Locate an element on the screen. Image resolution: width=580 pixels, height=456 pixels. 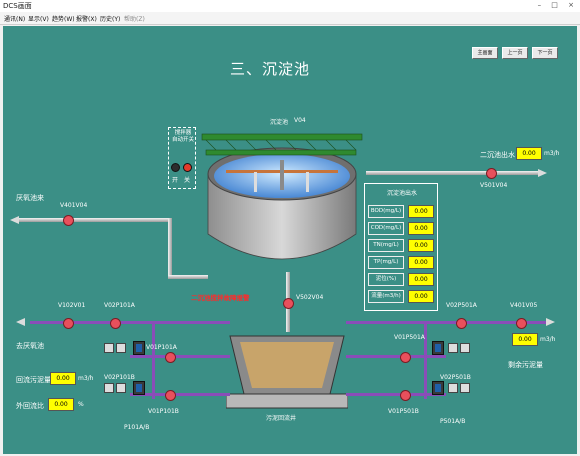
left-pump-b-line is located at coordinates (180, 394).